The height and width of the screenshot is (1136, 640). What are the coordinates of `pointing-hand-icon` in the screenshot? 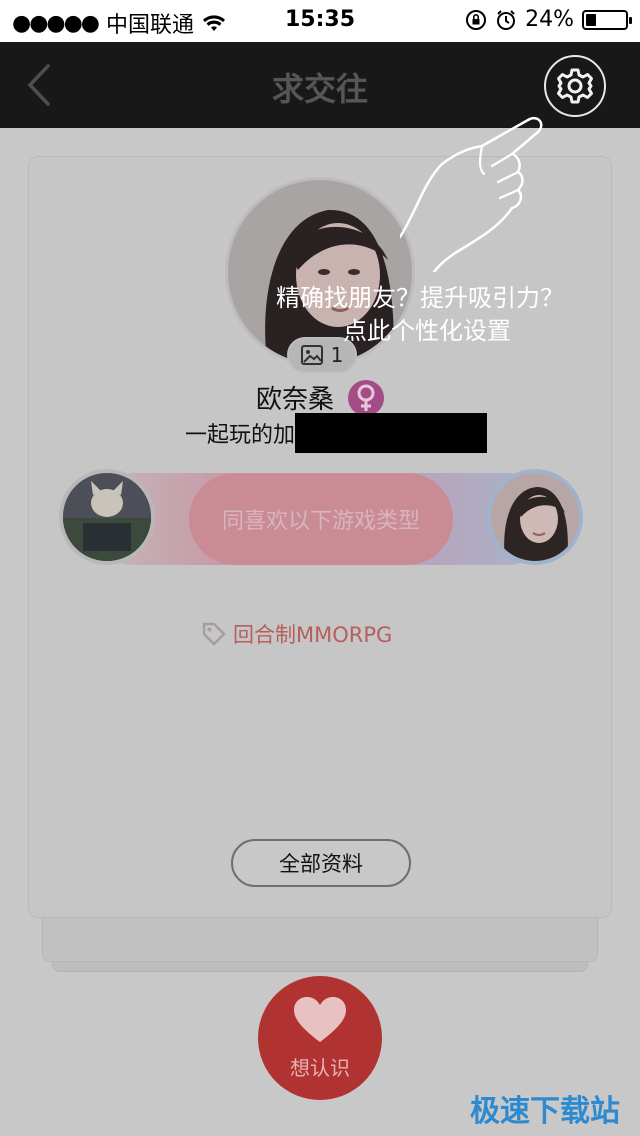 It's located at (471, 194).